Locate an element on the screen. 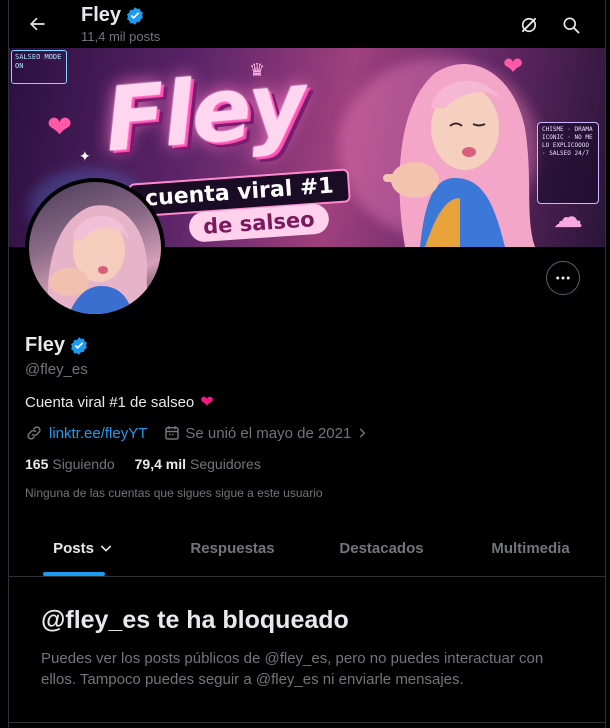 This screenshot has height=728, width=610. banner-neon-sign: SALSEO MODE ON is located at coordinates (39, 67).